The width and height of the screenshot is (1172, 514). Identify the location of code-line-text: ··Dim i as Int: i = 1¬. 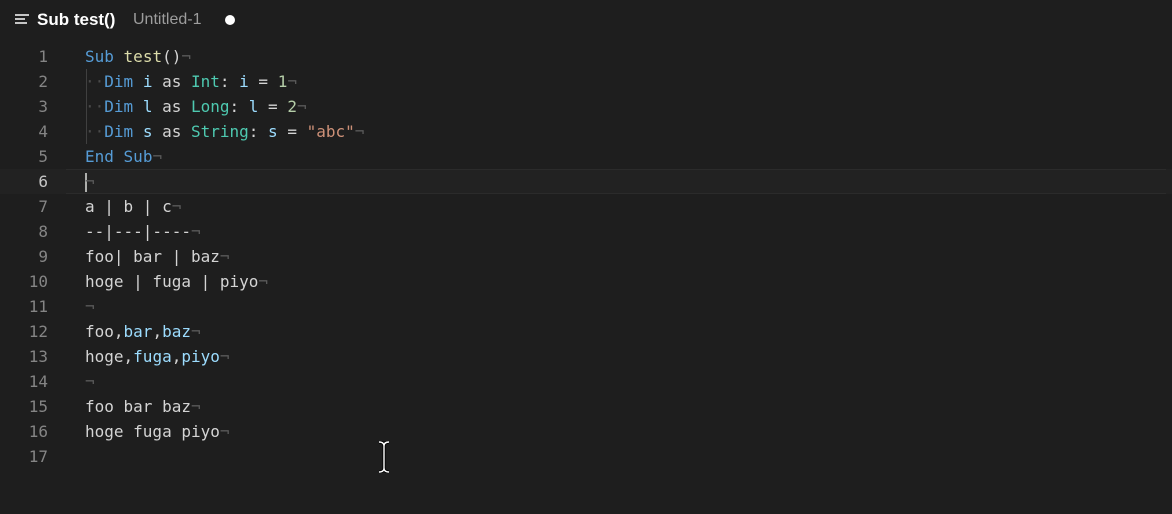
(191, 81).